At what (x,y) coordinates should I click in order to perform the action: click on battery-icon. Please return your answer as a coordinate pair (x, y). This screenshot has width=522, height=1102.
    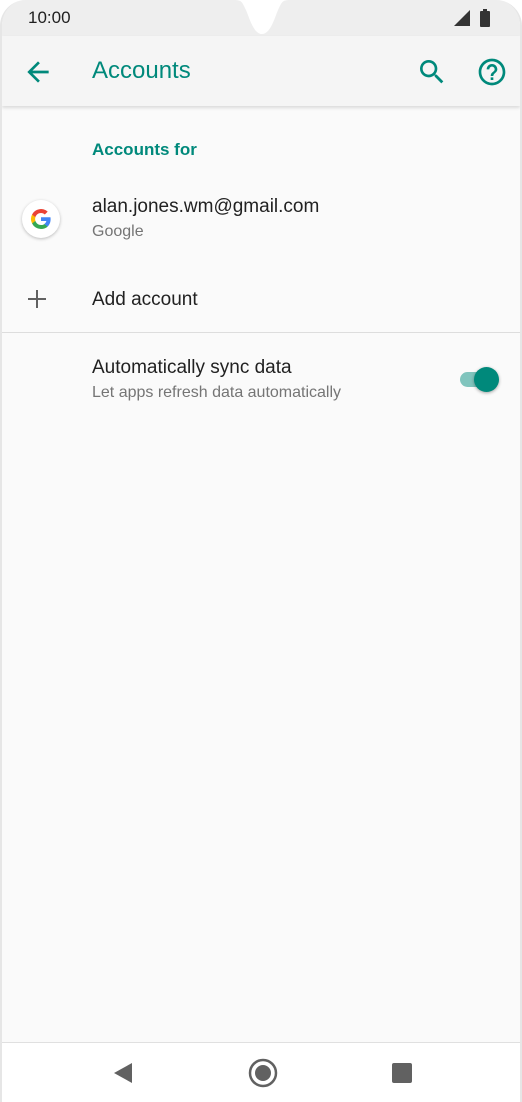
    Looking at the image, I should click on (485, 20).